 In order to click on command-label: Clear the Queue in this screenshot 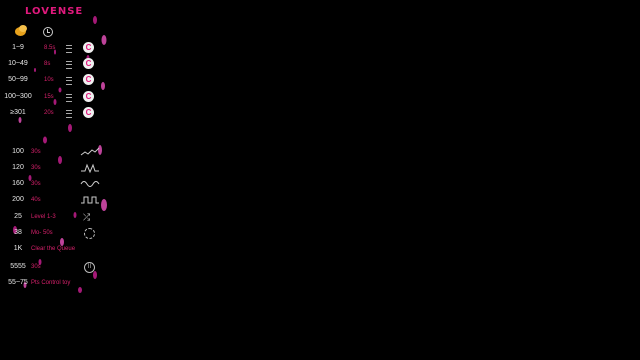, I will do `click(53, 249)`.